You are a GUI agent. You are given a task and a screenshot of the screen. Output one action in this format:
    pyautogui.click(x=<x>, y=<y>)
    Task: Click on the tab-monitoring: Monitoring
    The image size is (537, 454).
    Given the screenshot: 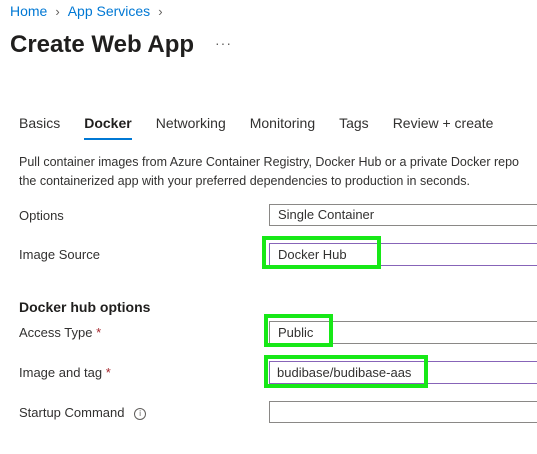 What is the action you would take?
    pyautogui.click(x=282, y=127)
    